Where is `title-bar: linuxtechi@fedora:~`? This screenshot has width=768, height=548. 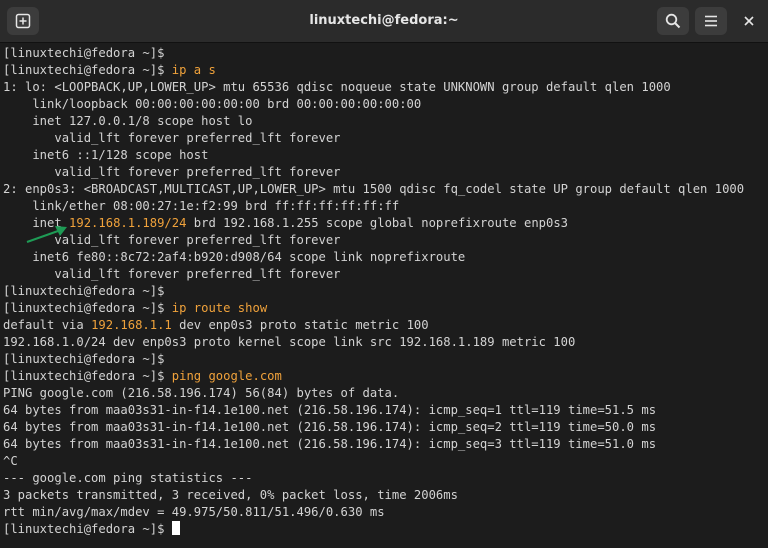 title-bar: linuxtechi@fedora:~ is located at coordinates (384, 21).